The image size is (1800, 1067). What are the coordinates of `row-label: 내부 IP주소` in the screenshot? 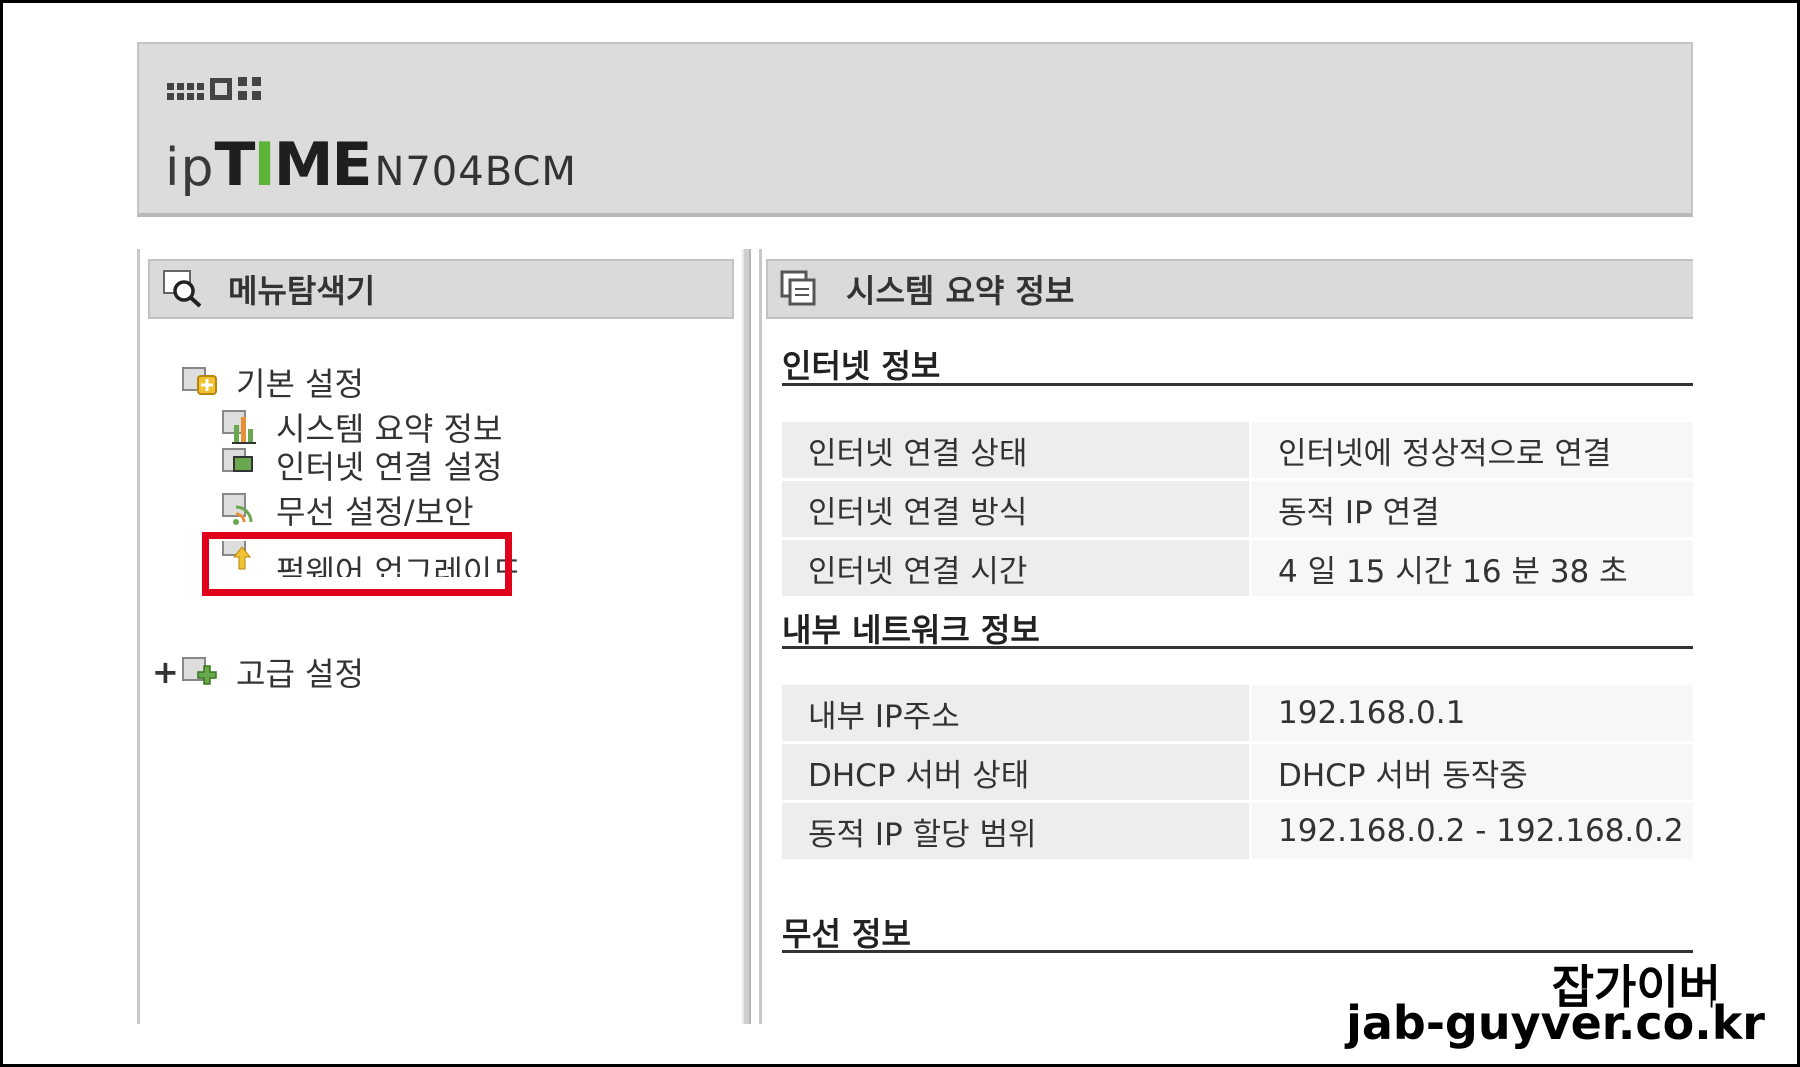 It's located at (1017, 713).